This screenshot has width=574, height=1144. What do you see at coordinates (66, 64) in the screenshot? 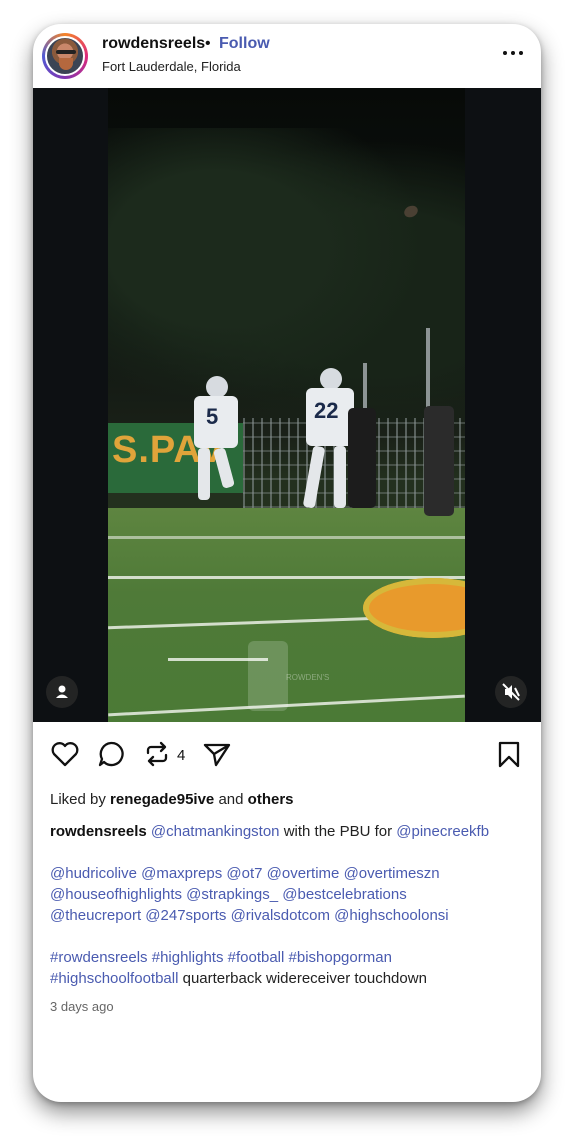
I see `avatar-beard` at bounding box center [66, 64].